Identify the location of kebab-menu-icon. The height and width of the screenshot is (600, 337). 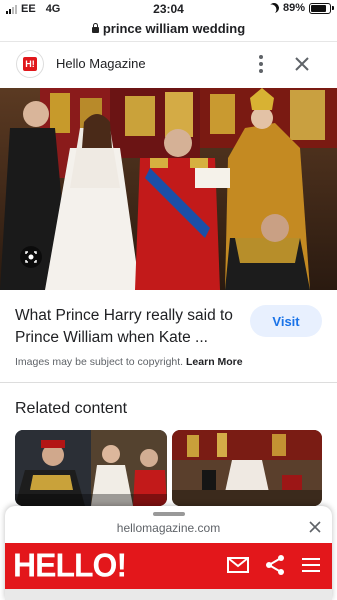
(261, 64).